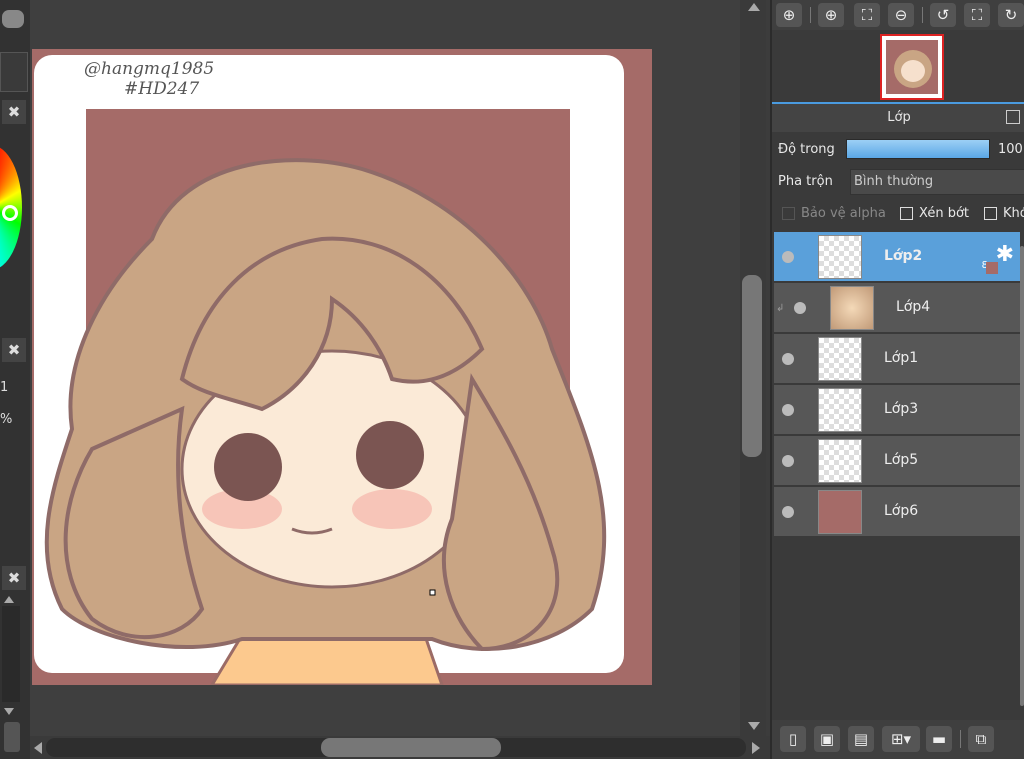 This screenshot has width=1024, height=759. What do you see at coordinates (1011, 15) in the screenshot?
I see `rotate-right-icon: ↻` at bounding box center [1011, 15].